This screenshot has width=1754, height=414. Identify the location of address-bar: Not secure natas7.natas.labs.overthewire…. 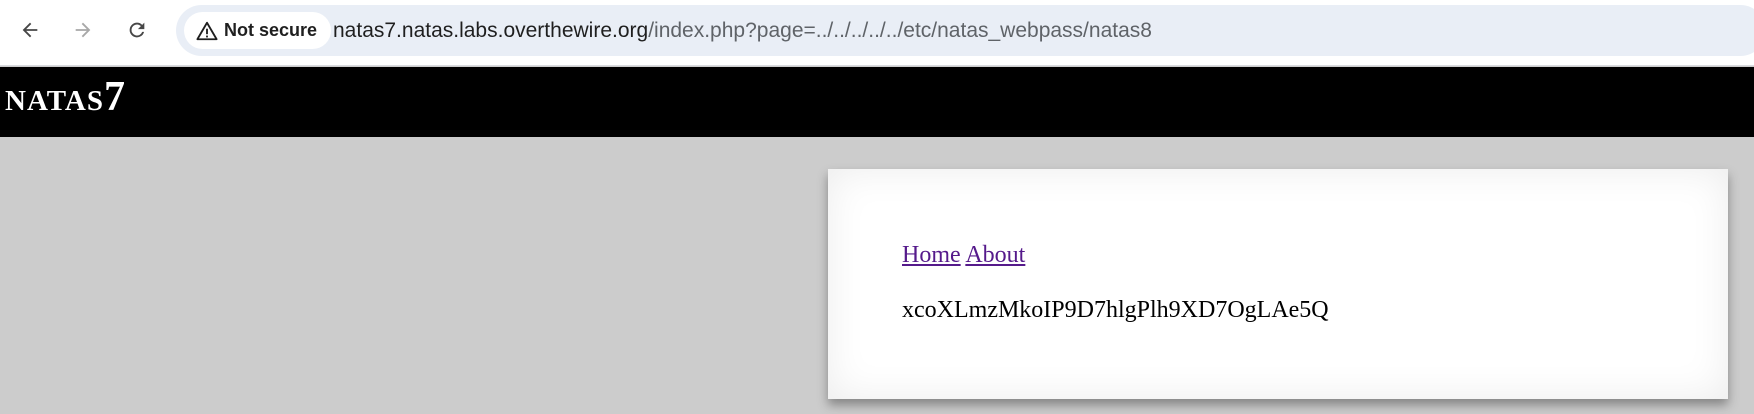
(965, 30).